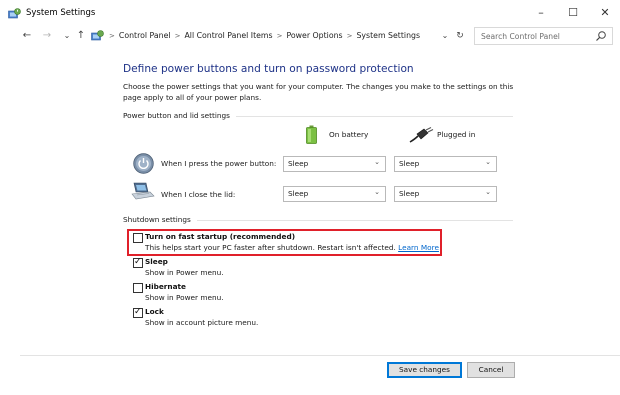 The height and width of the screenshot is (395, 620). I want to click on section-title-power: Power button and lid settings, so click(179, 115).